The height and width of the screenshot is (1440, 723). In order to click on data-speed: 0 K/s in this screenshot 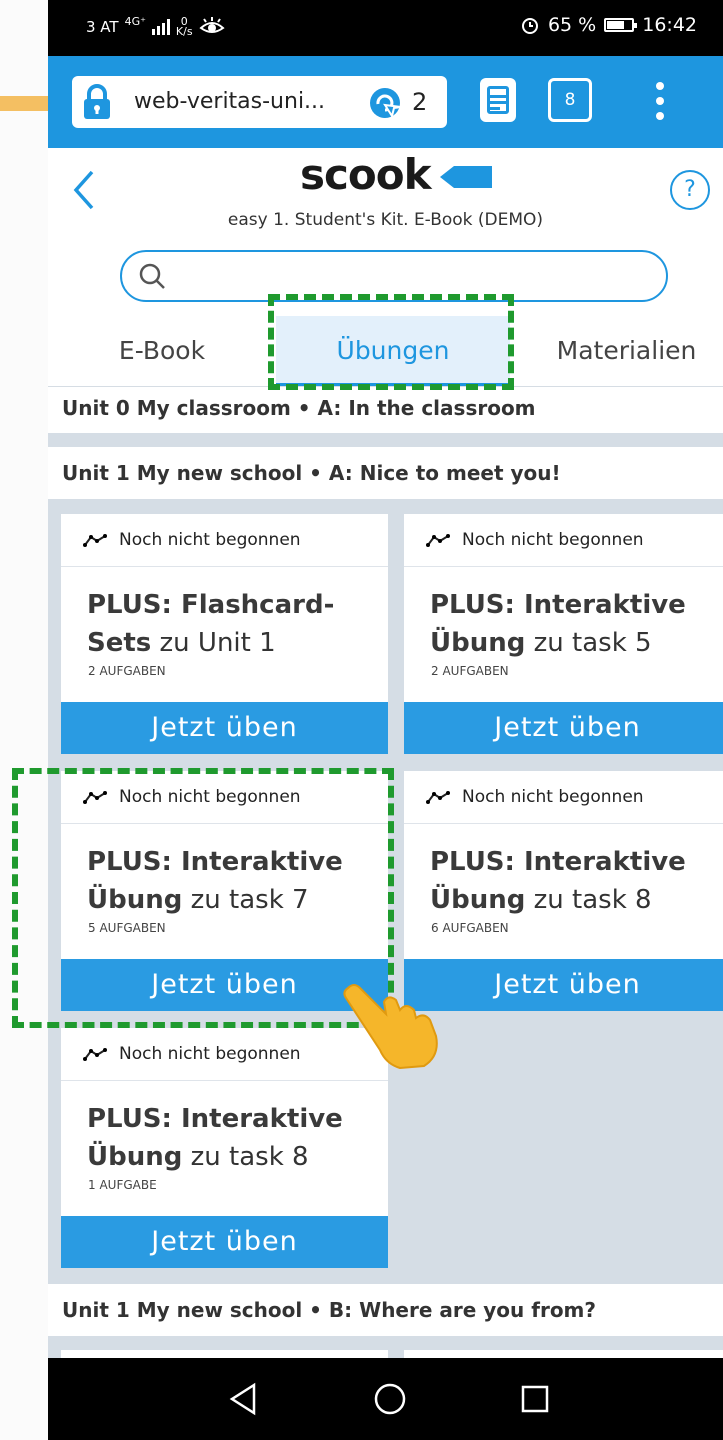, I will do `click(184, 27)`.